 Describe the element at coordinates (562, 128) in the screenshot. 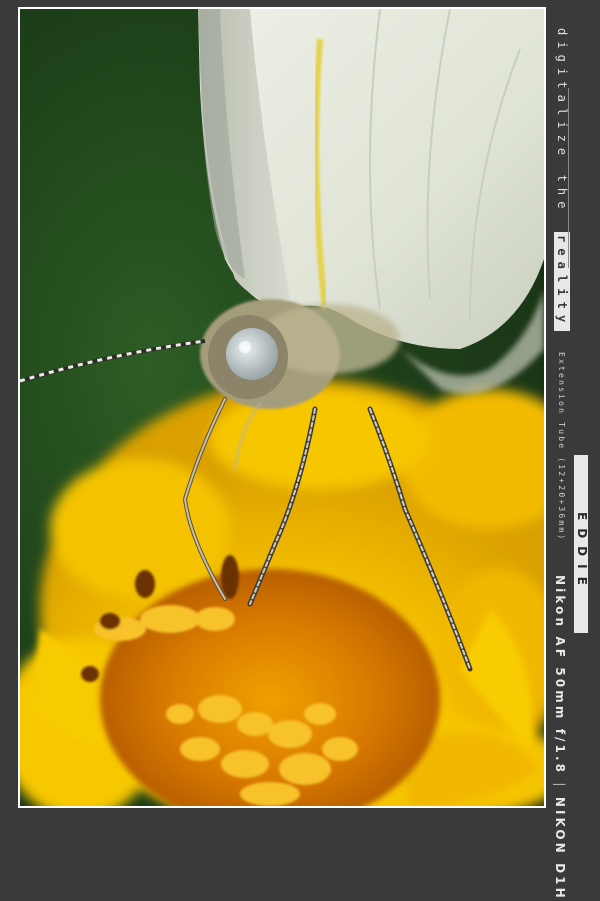

I see `tagline-prefix: digitalize the` at that location.